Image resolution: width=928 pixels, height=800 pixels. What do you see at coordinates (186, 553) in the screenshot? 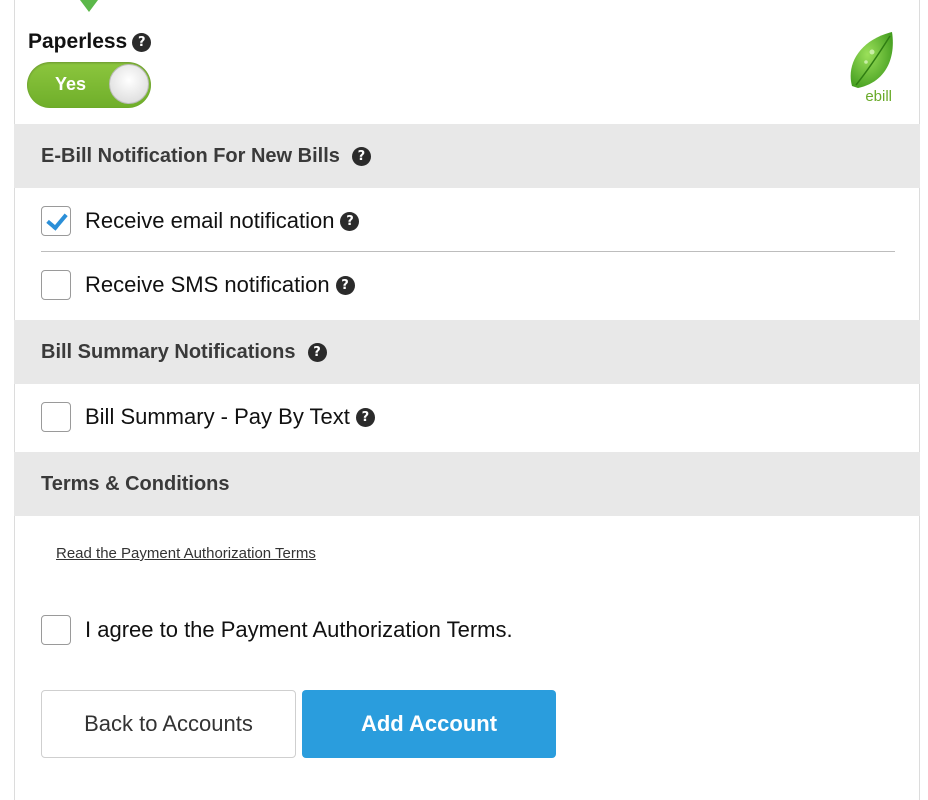
I see `payment-terms-link: Read the Payment Authorization Terms` at bounding box center [186, 553].